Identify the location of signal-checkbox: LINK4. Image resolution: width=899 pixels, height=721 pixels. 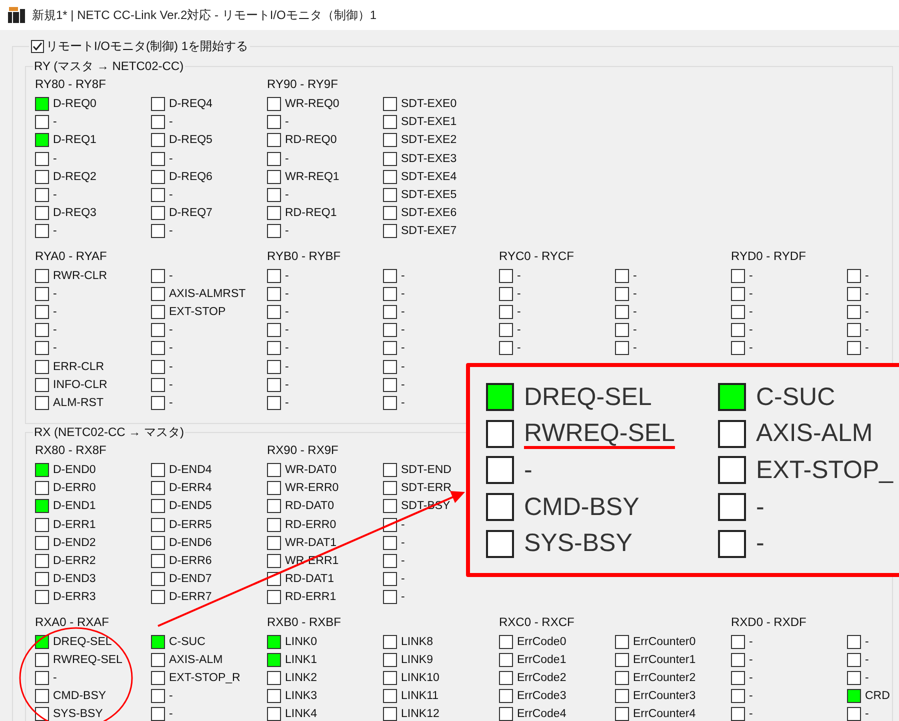
(292, 713).